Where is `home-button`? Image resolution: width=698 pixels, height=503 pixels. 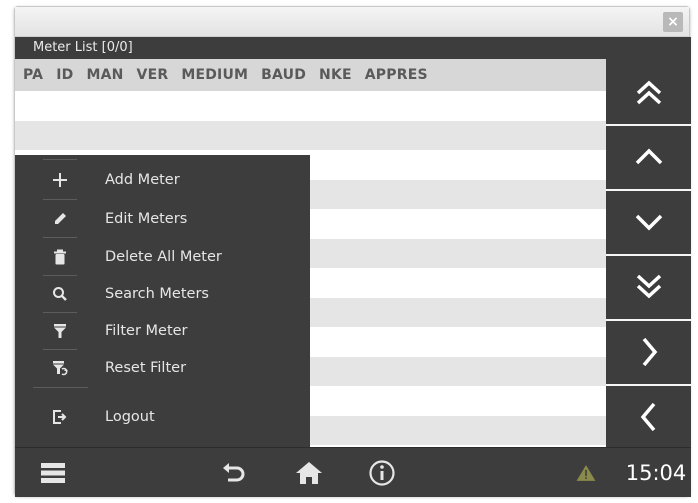
home-button is located at coordinates (309, 473).